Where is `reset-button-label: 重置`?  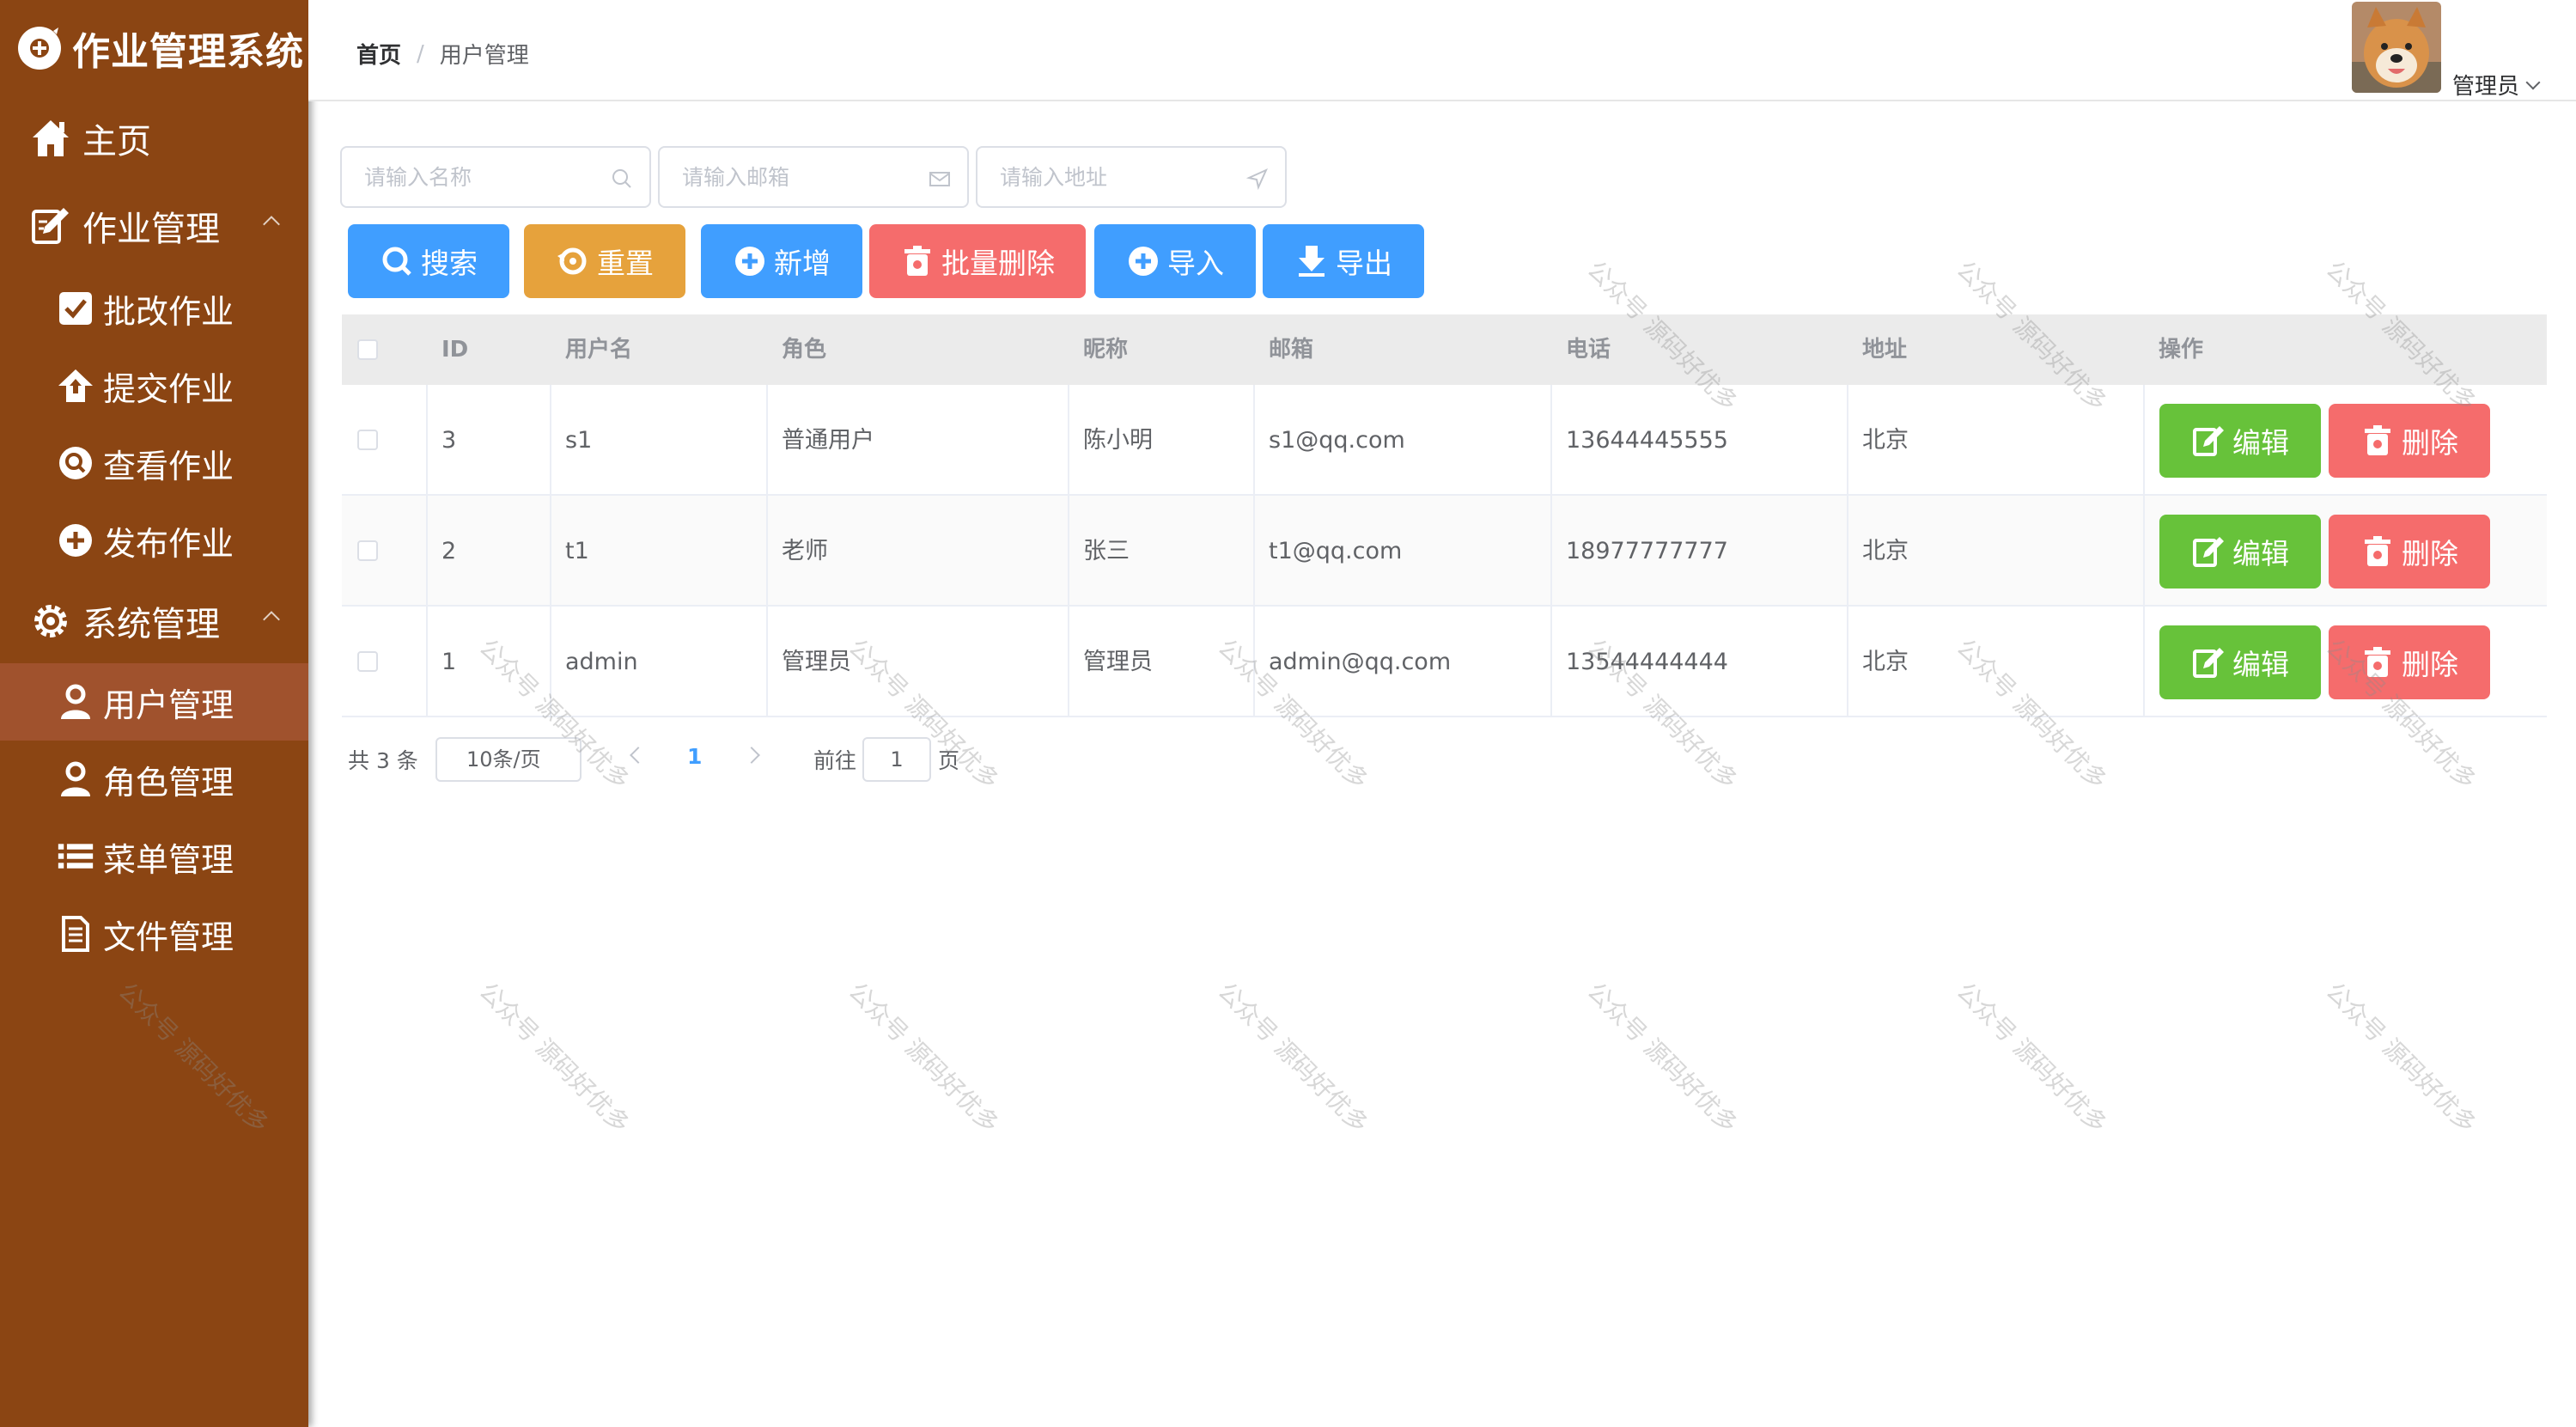 reset-button-label: 重置 is located at coordinates (625, 263).